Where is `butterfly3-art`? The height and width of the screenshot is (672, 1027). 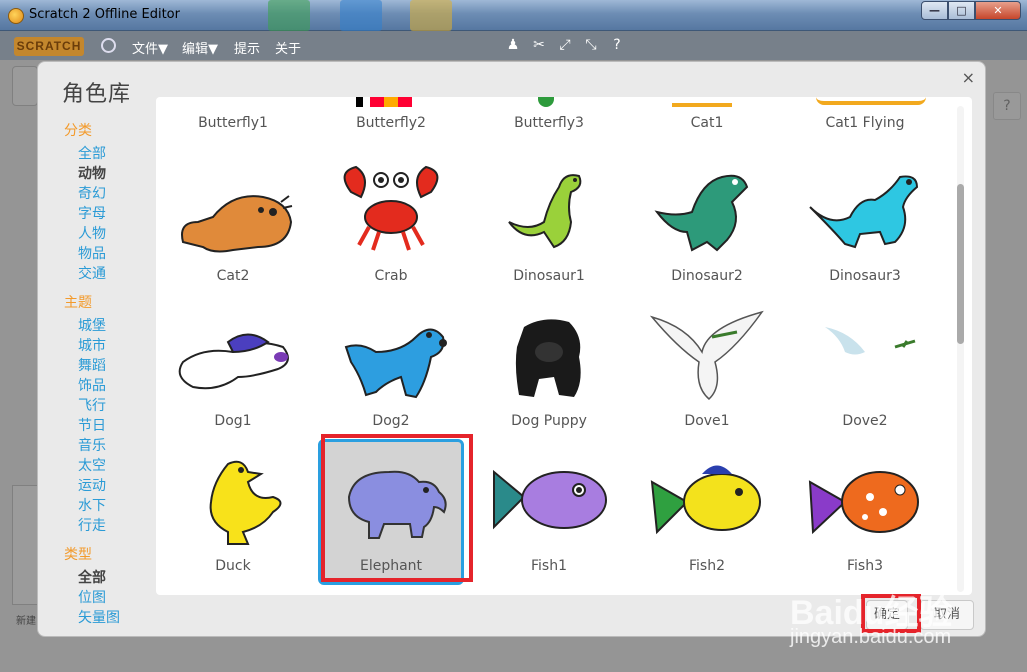
butterfly3-art is located at coordinates (546, 102).